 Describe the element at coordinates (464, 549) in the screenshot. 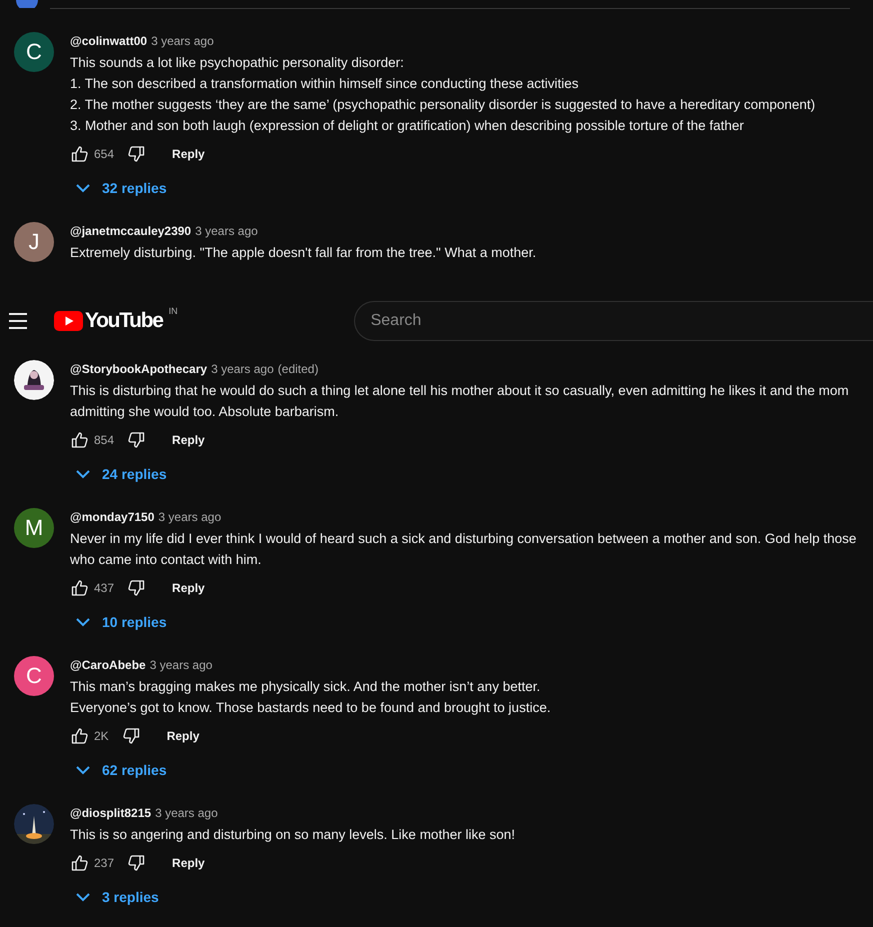

I see `comment-text: Never in my life did I ever think I would of heard such a sick and disturbing conversation between a mother and son. God help those who came into contact with him.` at that location.